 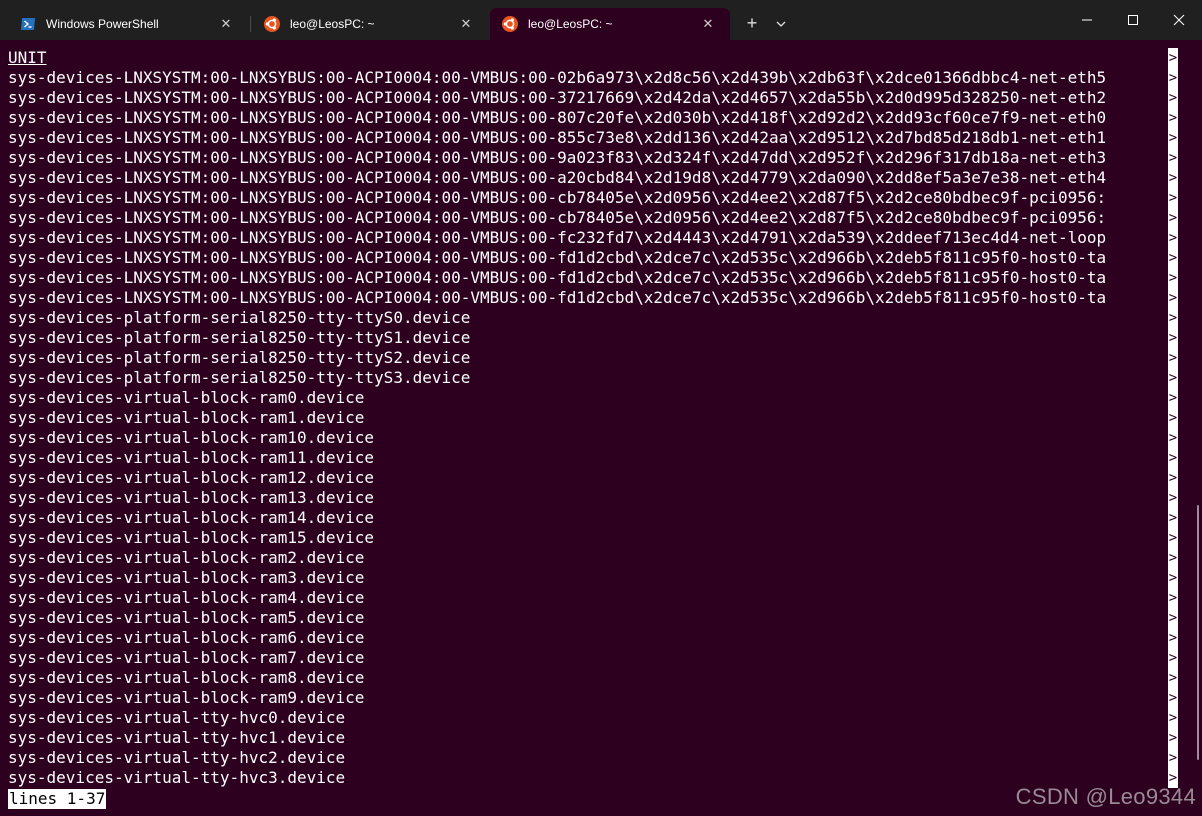 I want to click on tab-leo-ubuntu-1: leo@LeosPC: ~ ✕, so click(x=370, y=24).